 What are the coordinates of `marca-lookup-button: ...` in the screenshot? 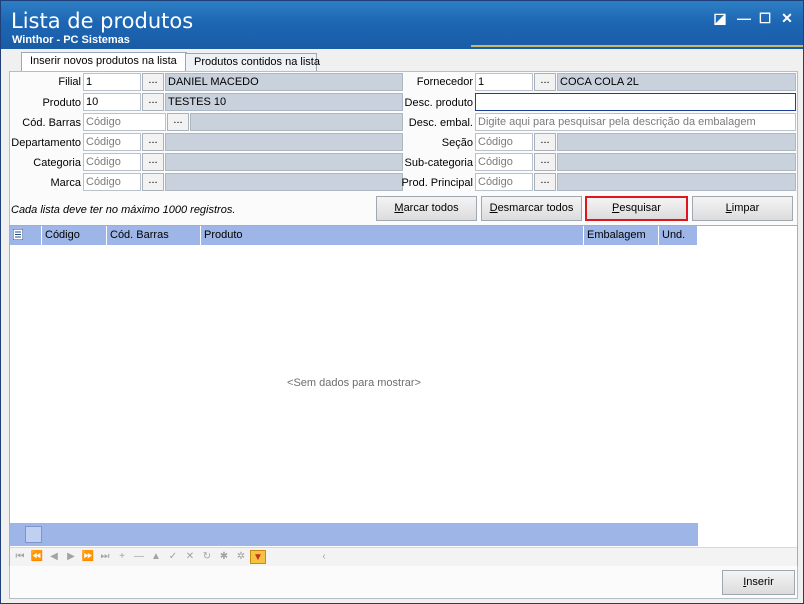 It's located at (153, 182).